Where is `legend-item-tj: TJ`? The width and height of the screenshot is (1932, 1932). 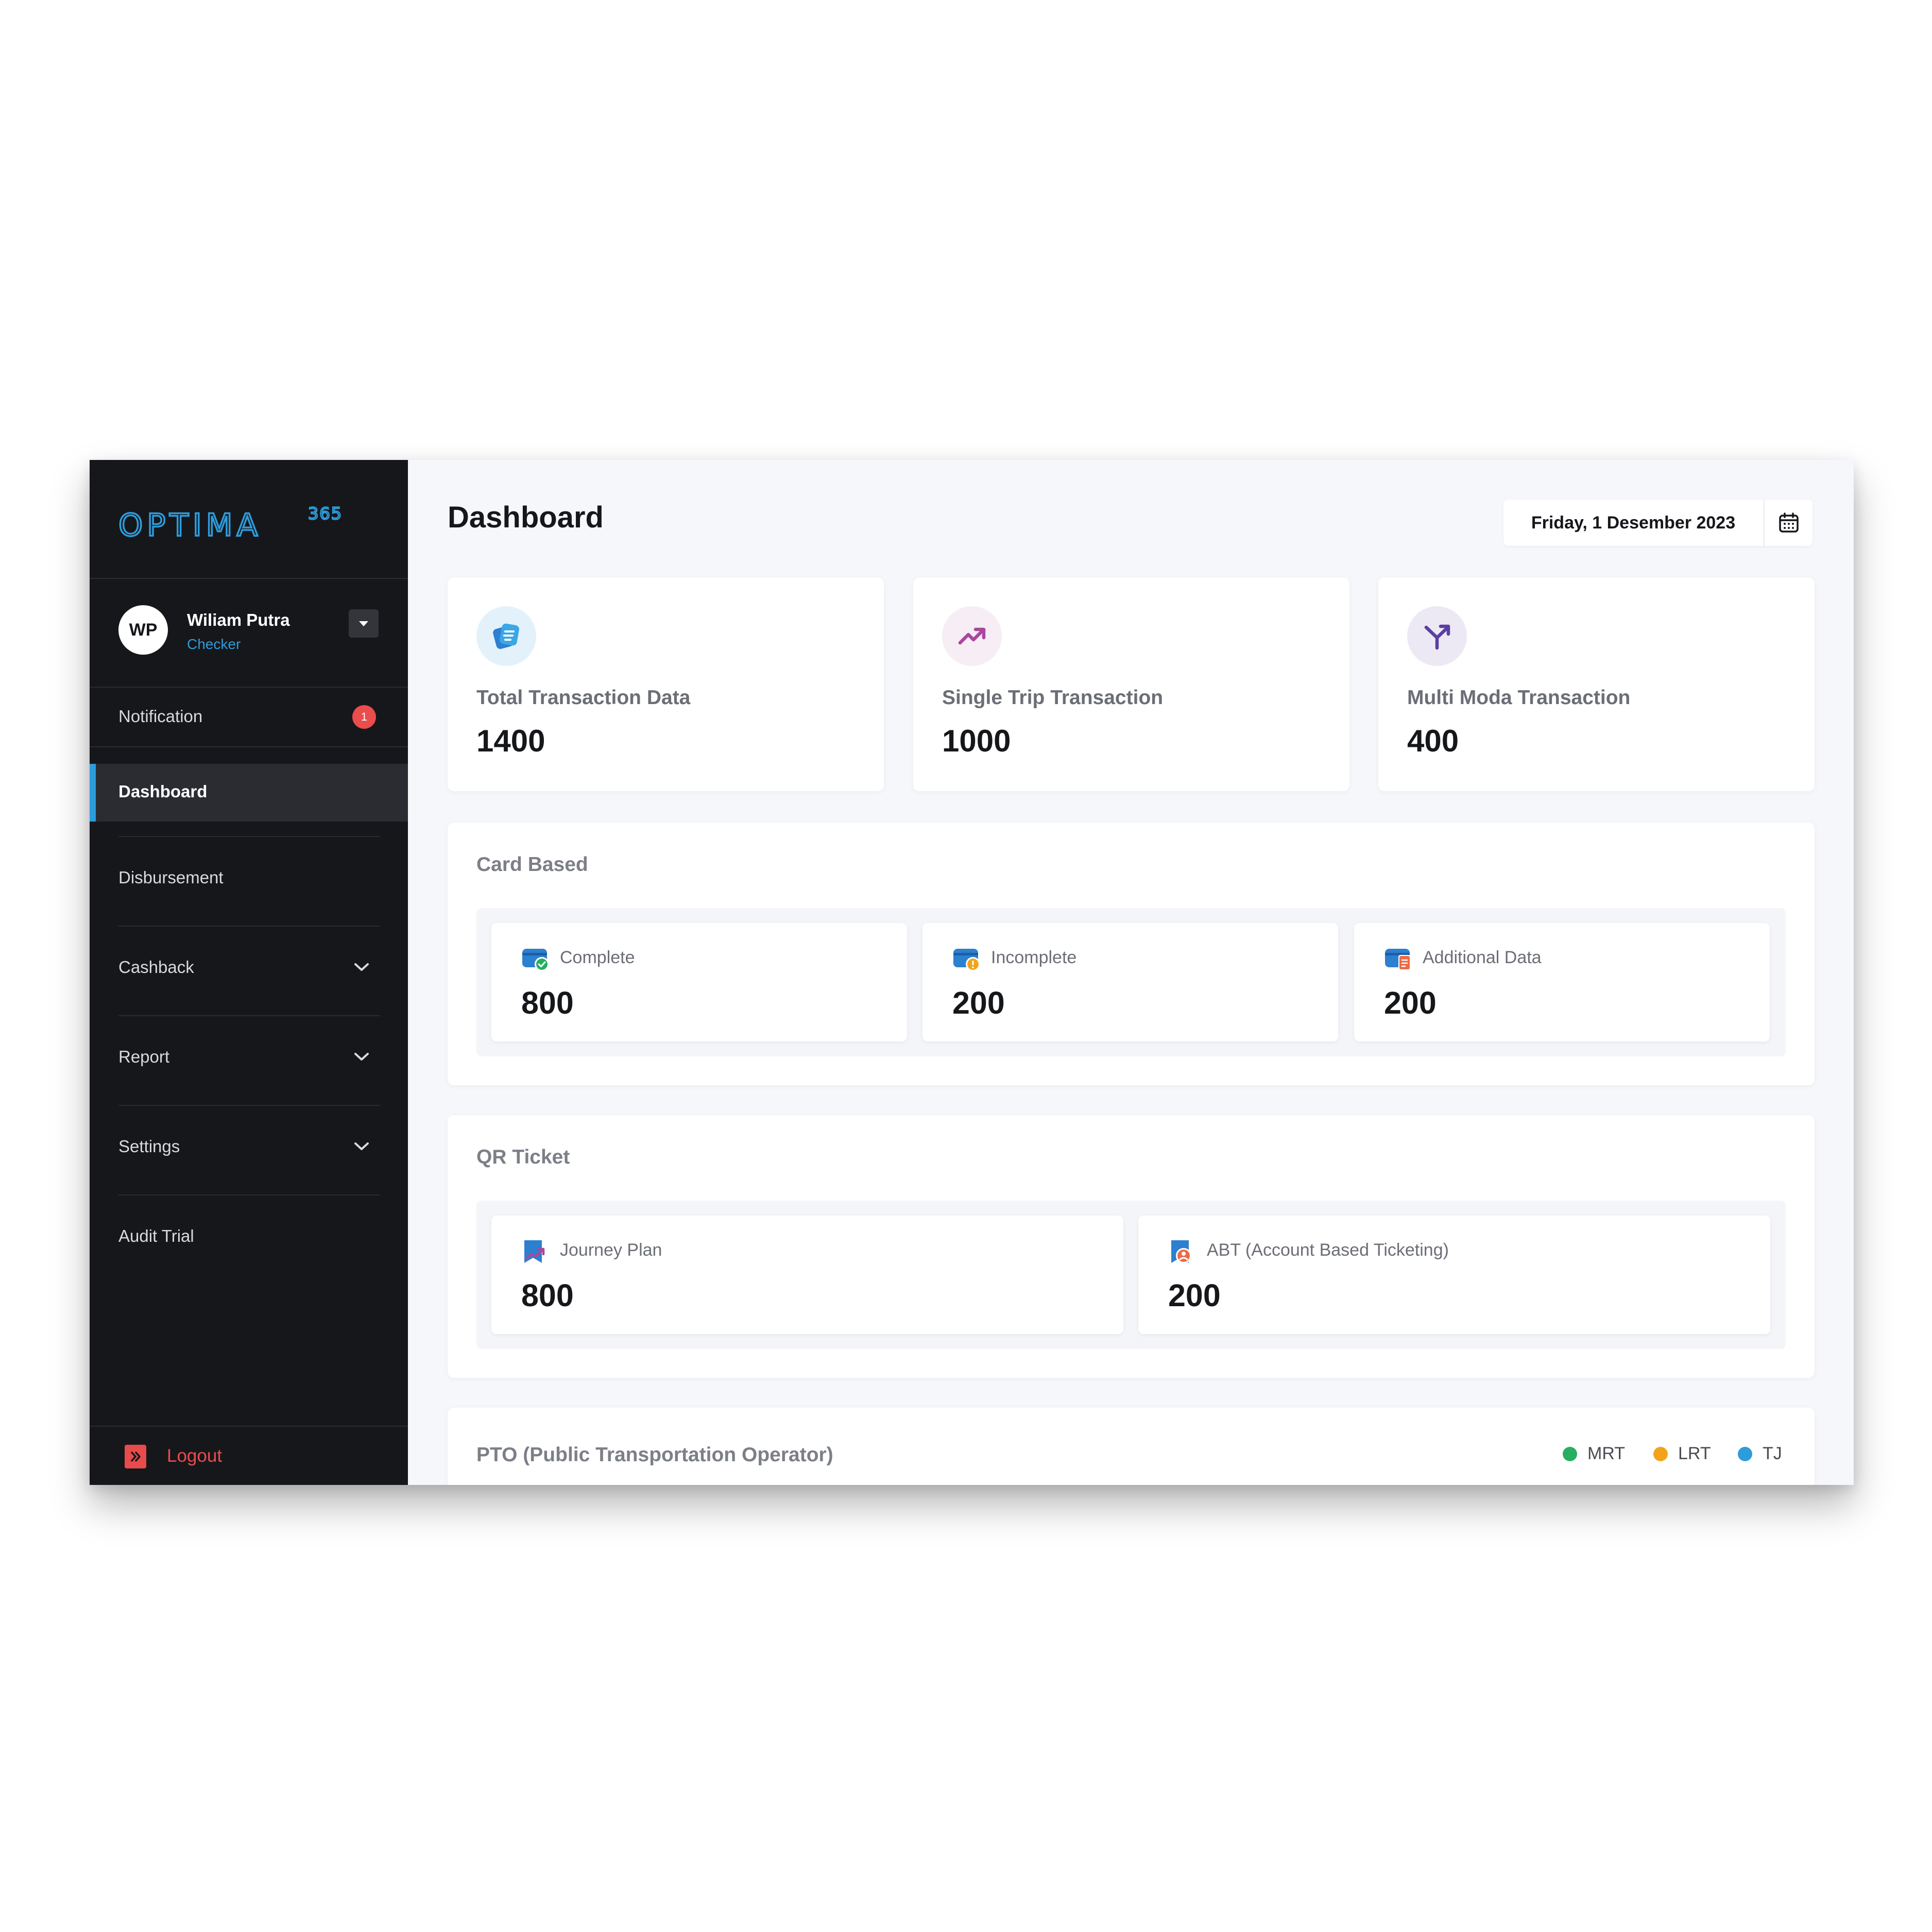
legend-item-tj: TJ is located at coordinates (1760, 1454).